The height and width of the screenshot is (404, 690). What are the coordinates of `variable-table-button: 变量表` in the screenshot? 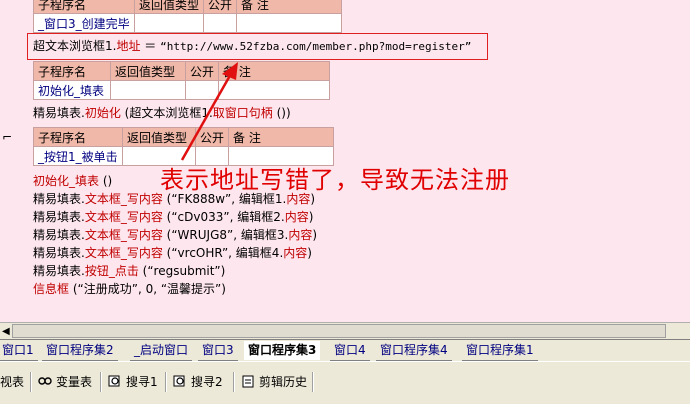 It's located at (65, 382).